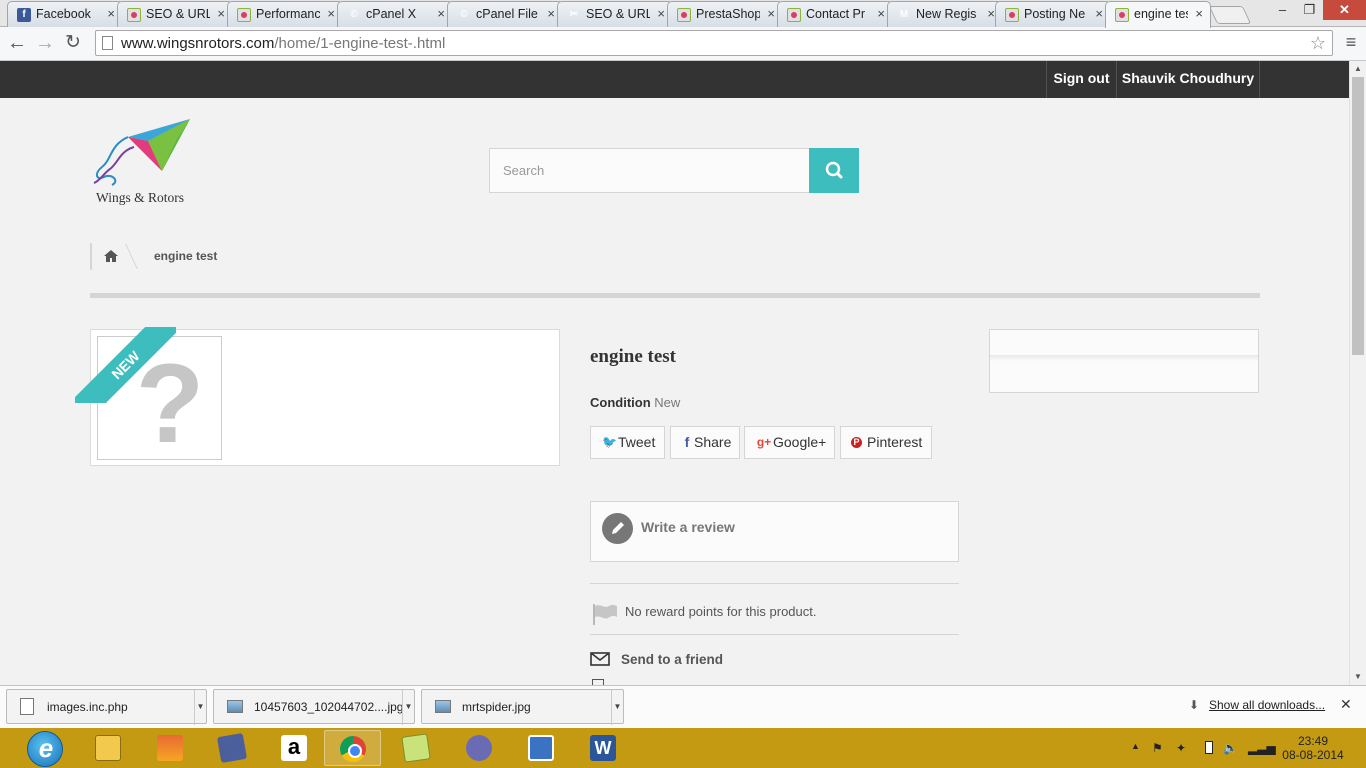 The image size is (1366, 768). Describe the element at coordinates (627, 442) in the screenshot. I see `tweet-button: 🐦 Tweet` at that location.